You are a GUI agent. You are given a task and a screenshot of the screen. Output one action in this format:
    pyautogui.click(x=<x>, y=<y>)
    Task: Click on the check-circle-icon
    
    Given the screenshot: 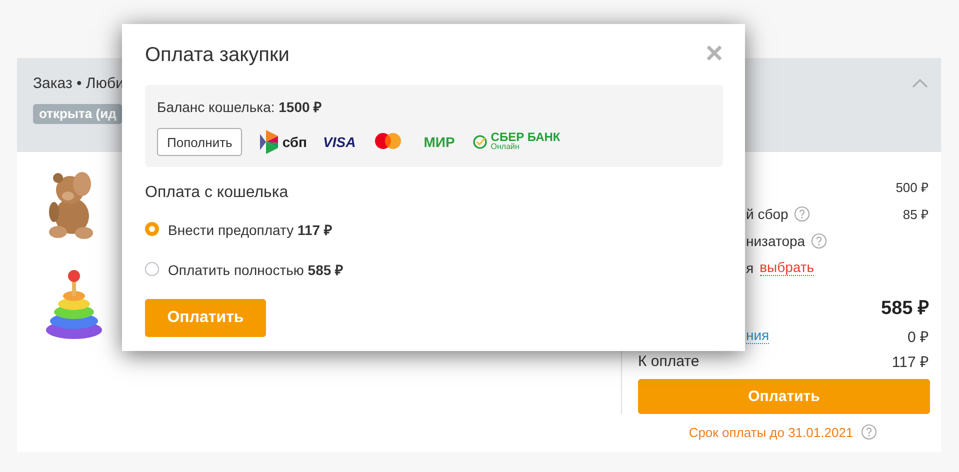 What is the action you would take?
    pyautogui.click(x=479, y=142)
    